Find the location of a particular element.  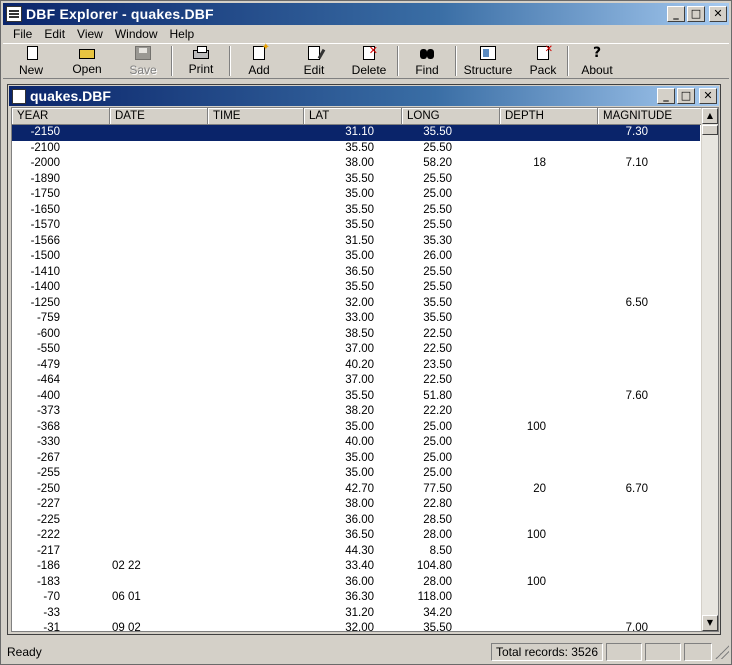

table-row: -373 38.20 22.20 is located at coordinates (356, 412).